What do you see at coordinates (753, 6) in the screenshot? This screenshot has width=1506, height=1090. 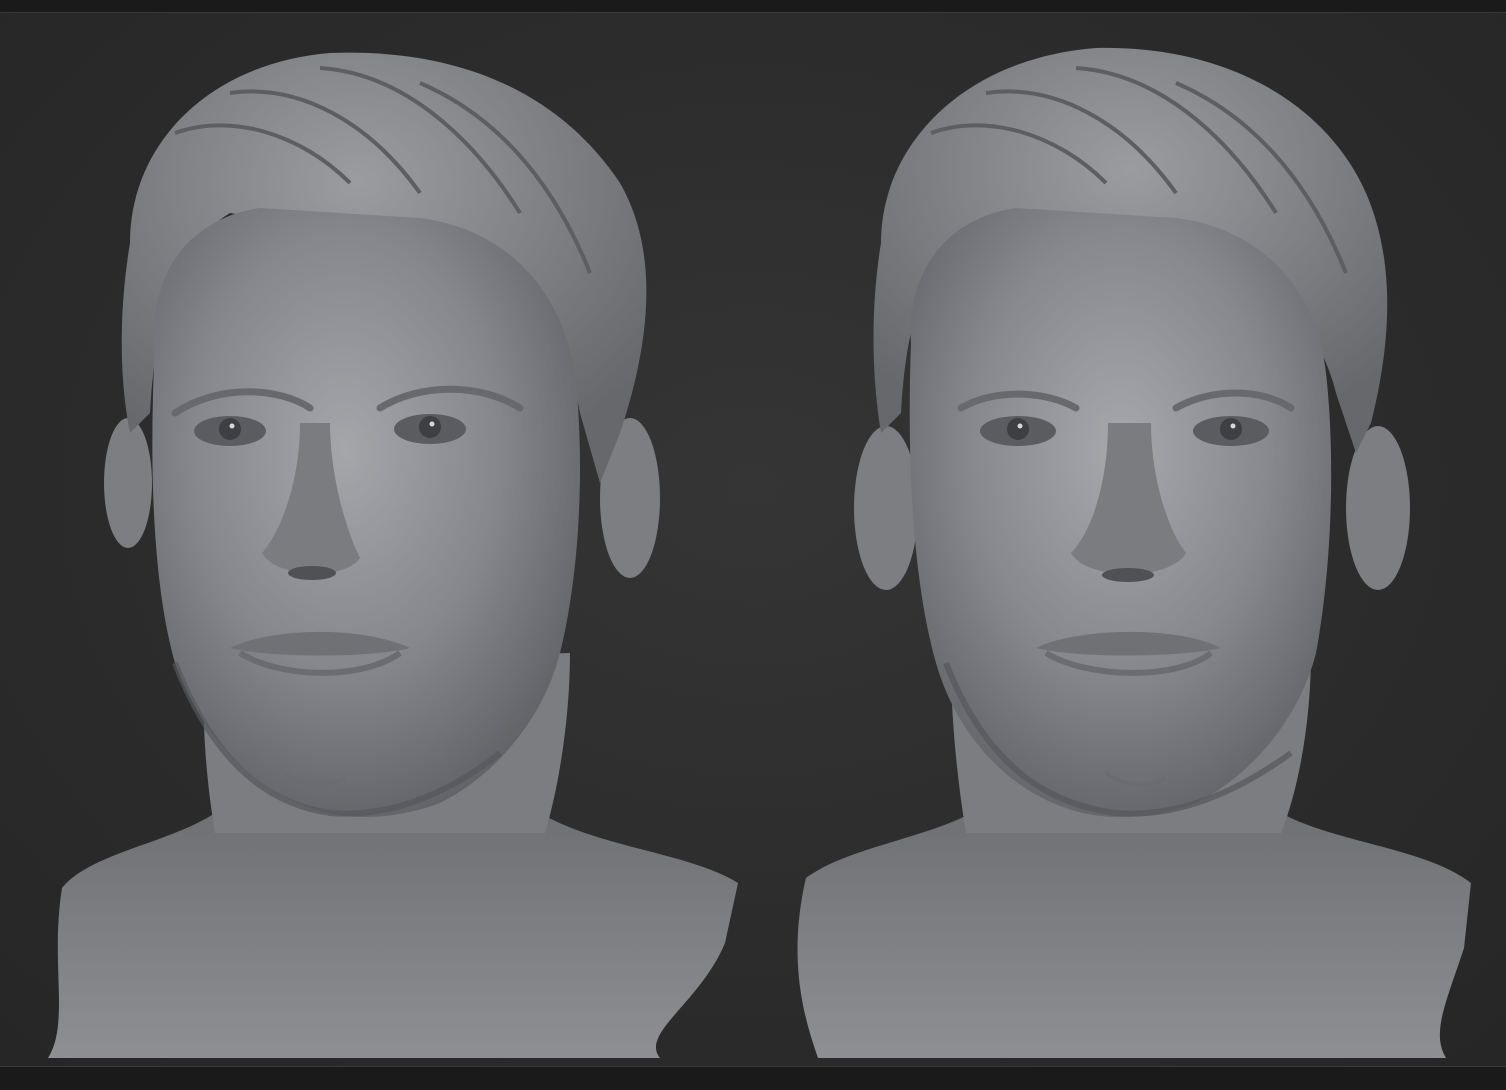 I see `top-toolbar-strip` at bounding box center [753, 6].